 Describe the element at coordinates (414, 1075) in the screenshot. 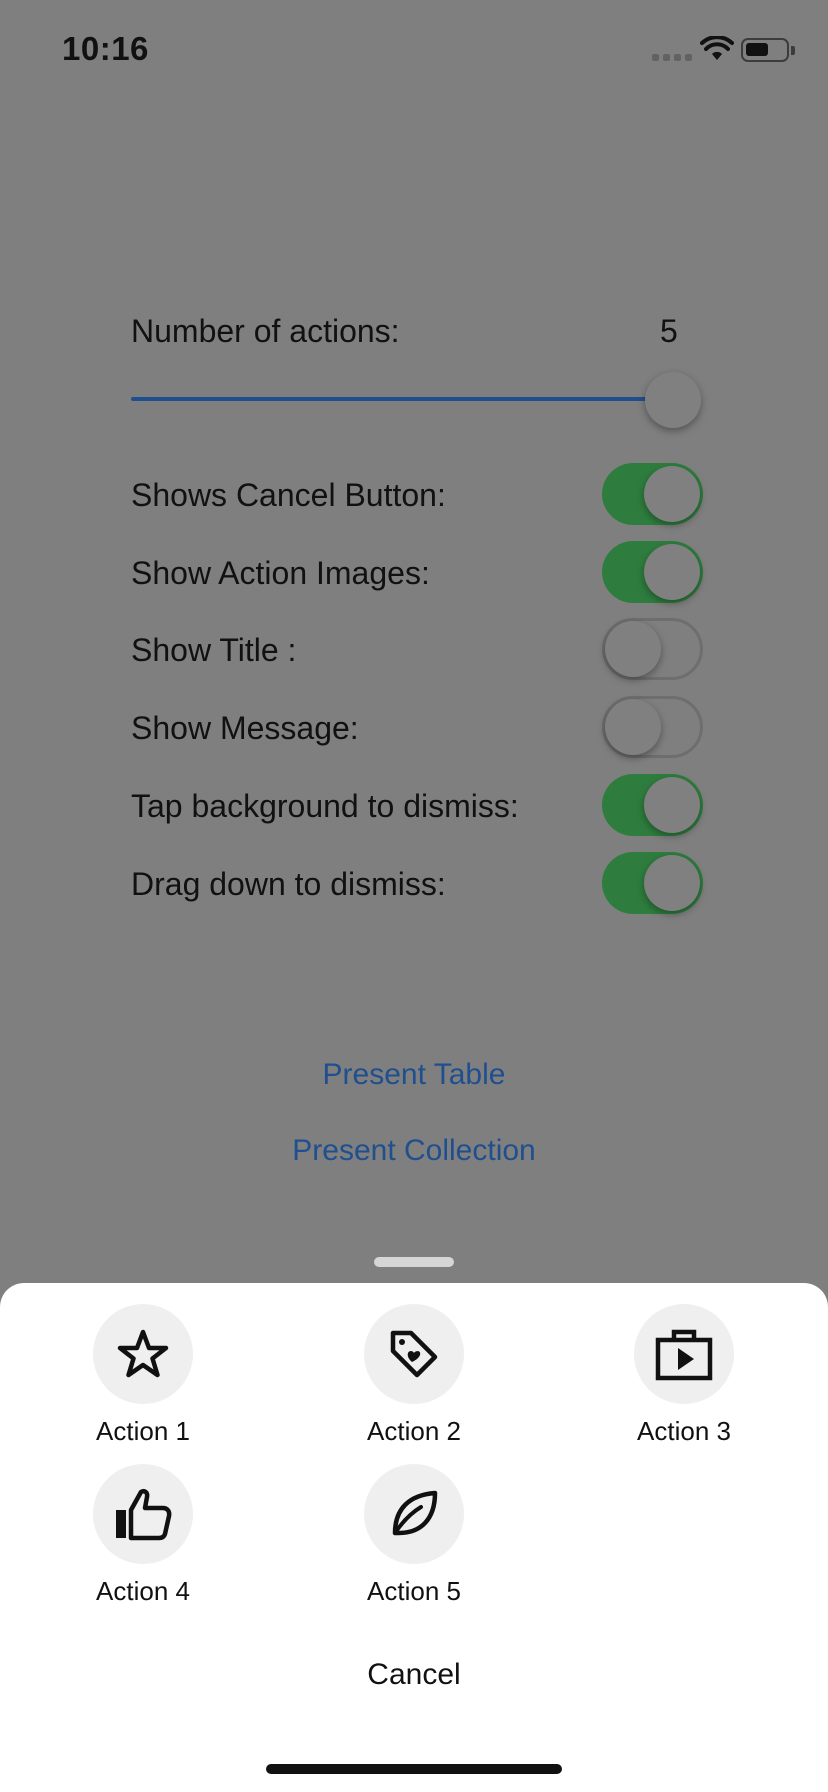

I see `present-table-link: Present Table` at that location.